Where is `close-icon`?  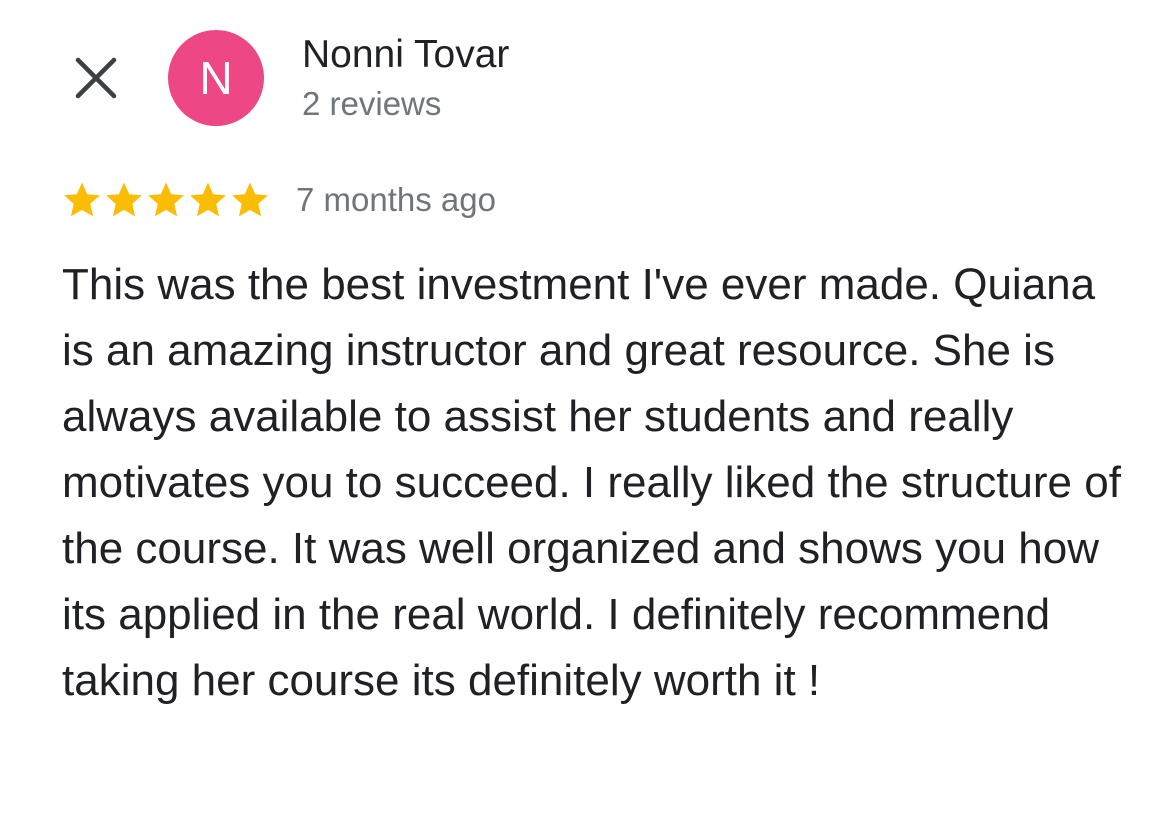 close-icon is located at coordinates (96, 78).